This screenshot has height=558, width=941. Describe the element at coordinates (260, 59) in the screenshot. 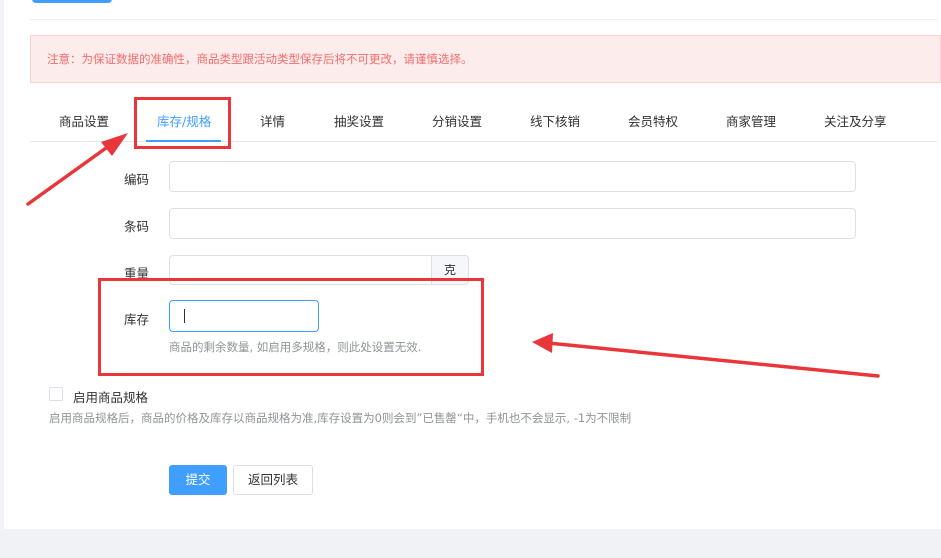

I see `notice-text: 注意：为保证数据的准确性，商品类型跟活动类型保存后将不可更改，请谨慎选择。` at that location.